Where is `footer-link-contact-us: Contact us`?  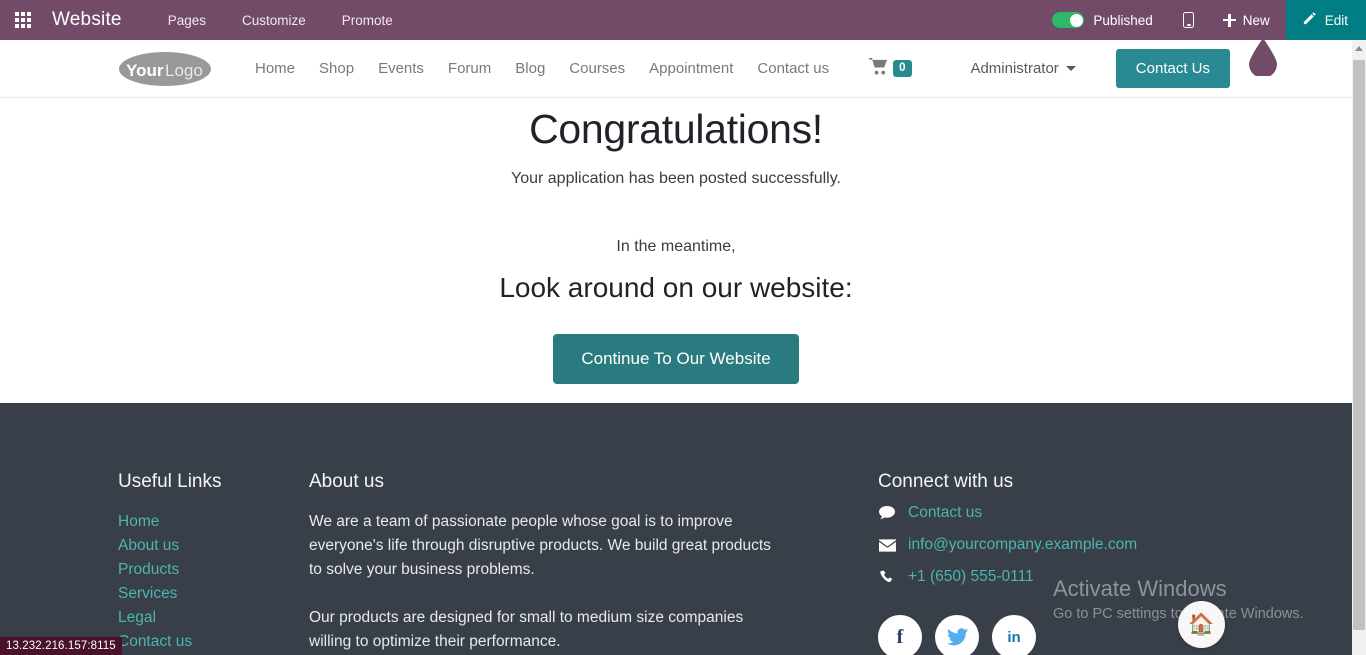 footer-link-contact-us: Contact us is located at coordinates (208, 642).